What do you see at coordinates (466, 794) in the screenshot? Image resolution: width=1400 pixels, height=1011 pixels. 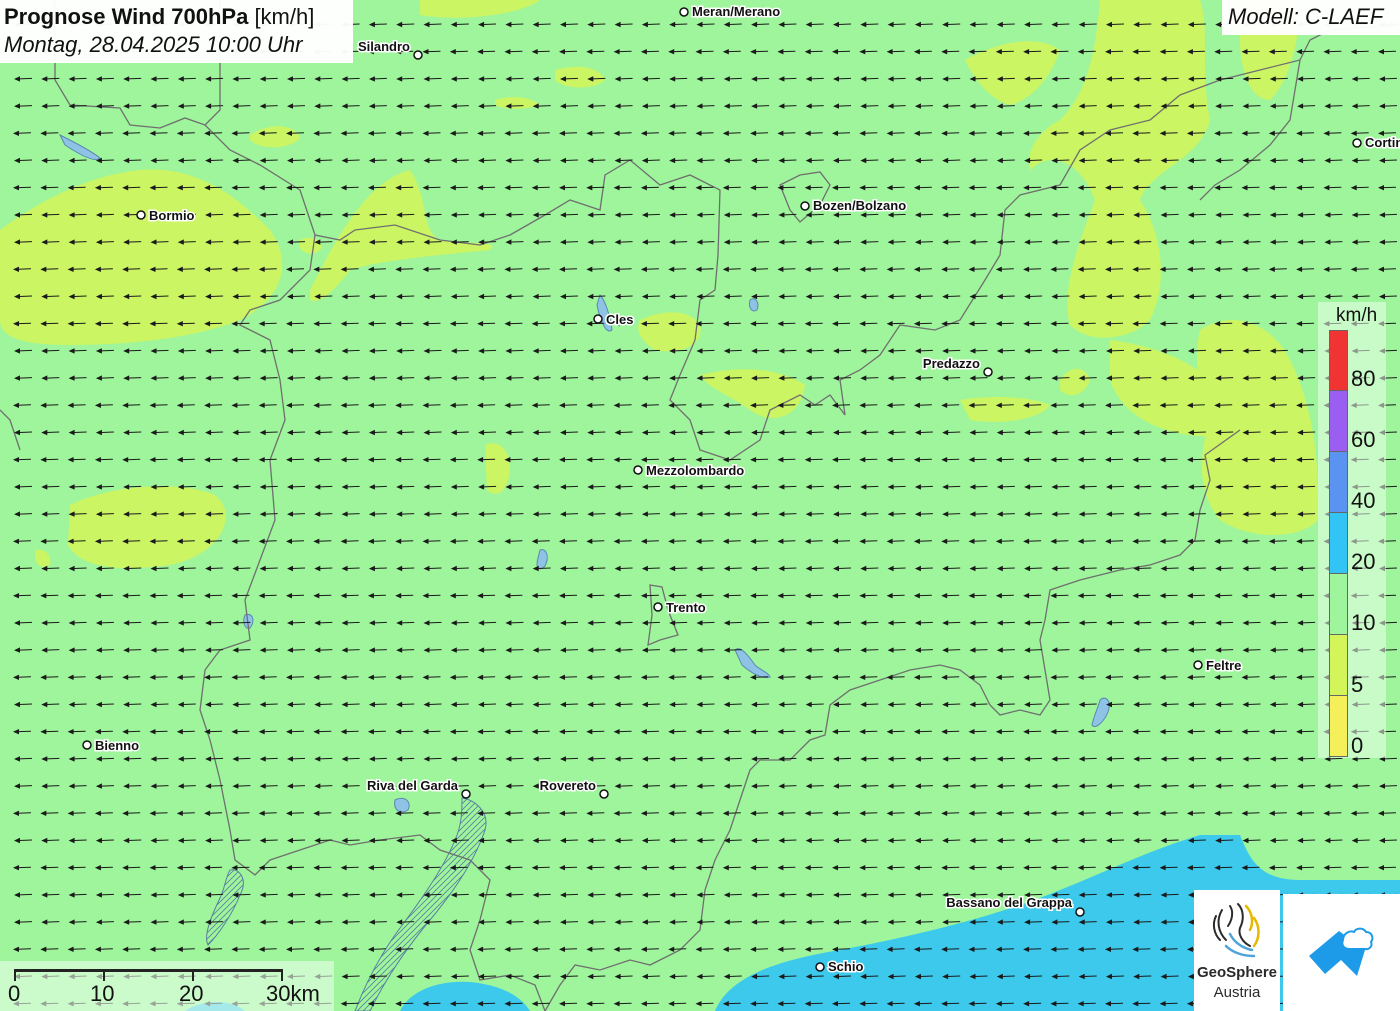 I see `city-marker-riva-del-garda` at bounding box center [466, 794].